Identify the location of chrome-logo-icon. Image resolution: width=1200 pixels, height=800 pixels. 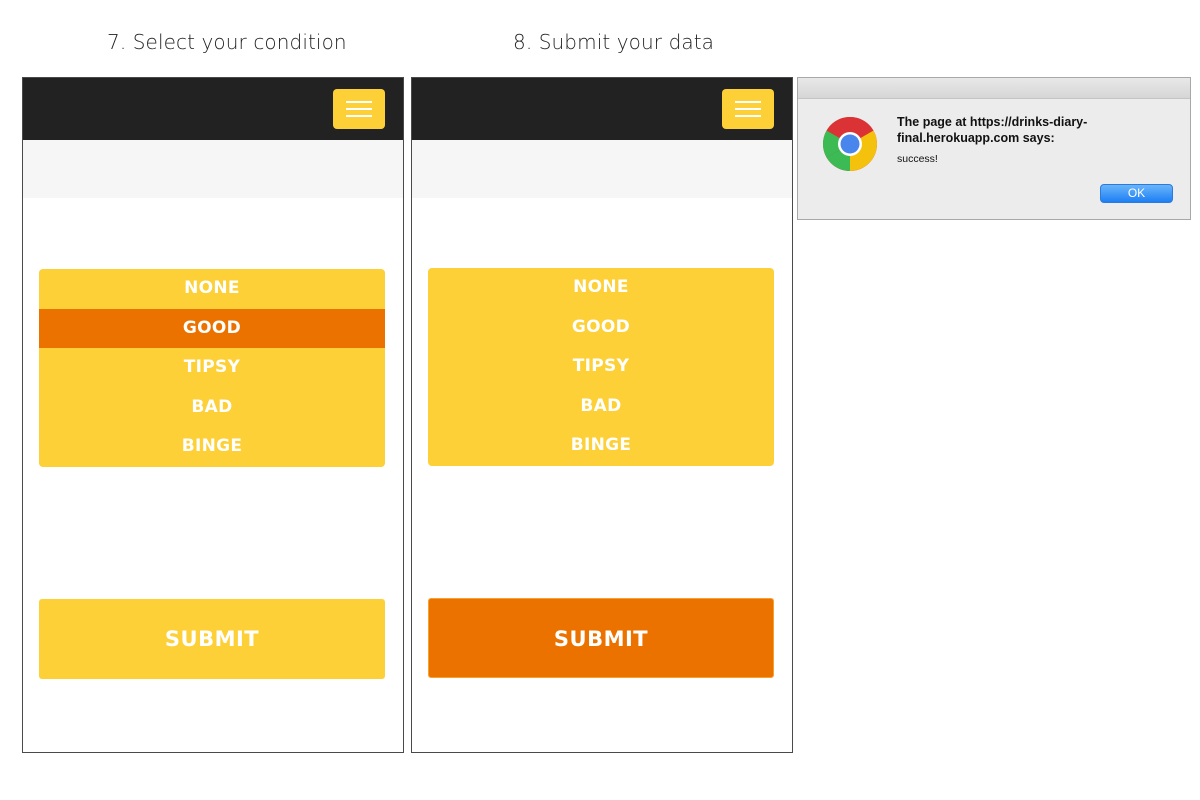
(850, 143).